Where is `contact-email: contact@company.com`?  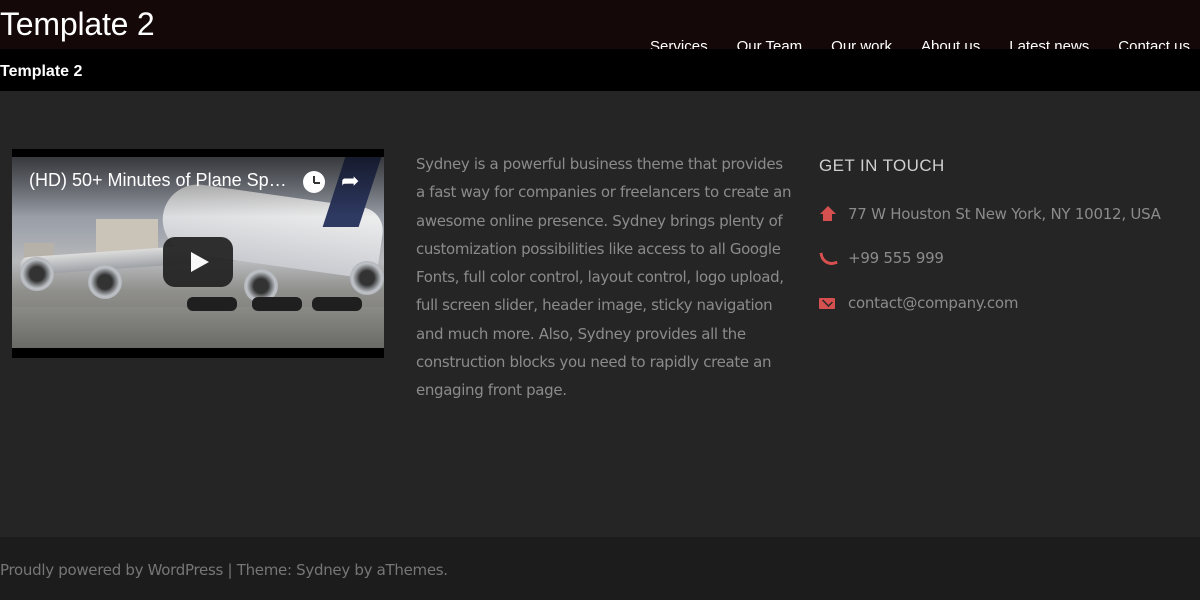 contact-email: contact@company.com is located at coordinates (918, 303).